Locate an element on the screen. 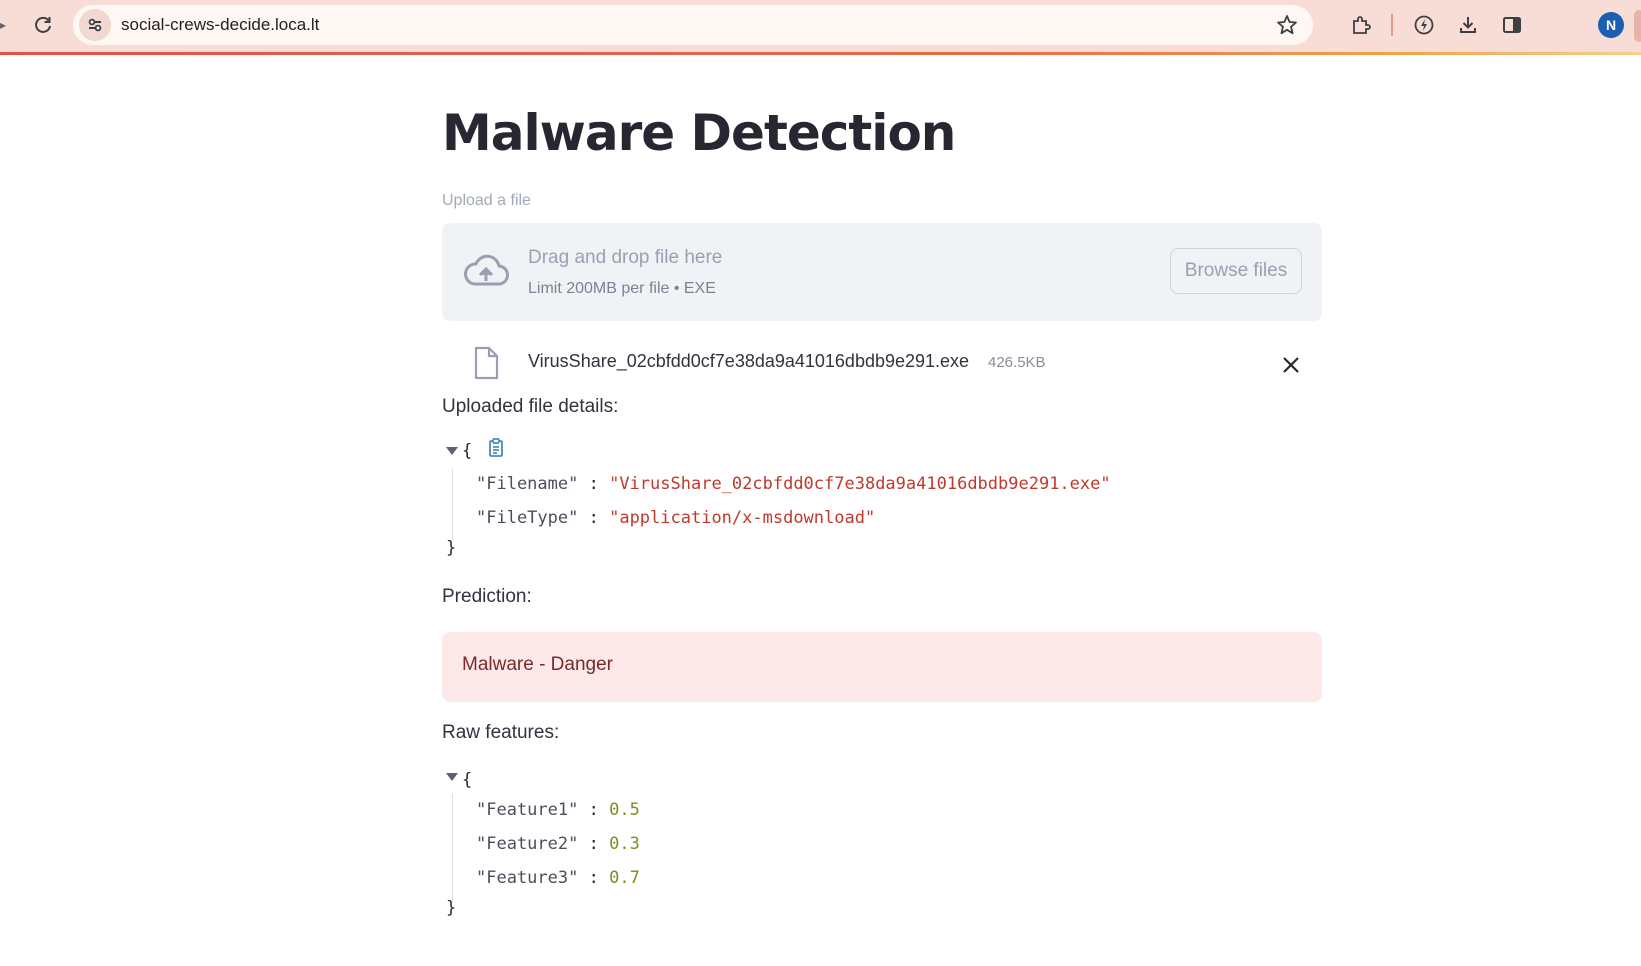 The image size is (1641, 966). prediction-alert: Malware - Danger is located at coordinates (882, 667).